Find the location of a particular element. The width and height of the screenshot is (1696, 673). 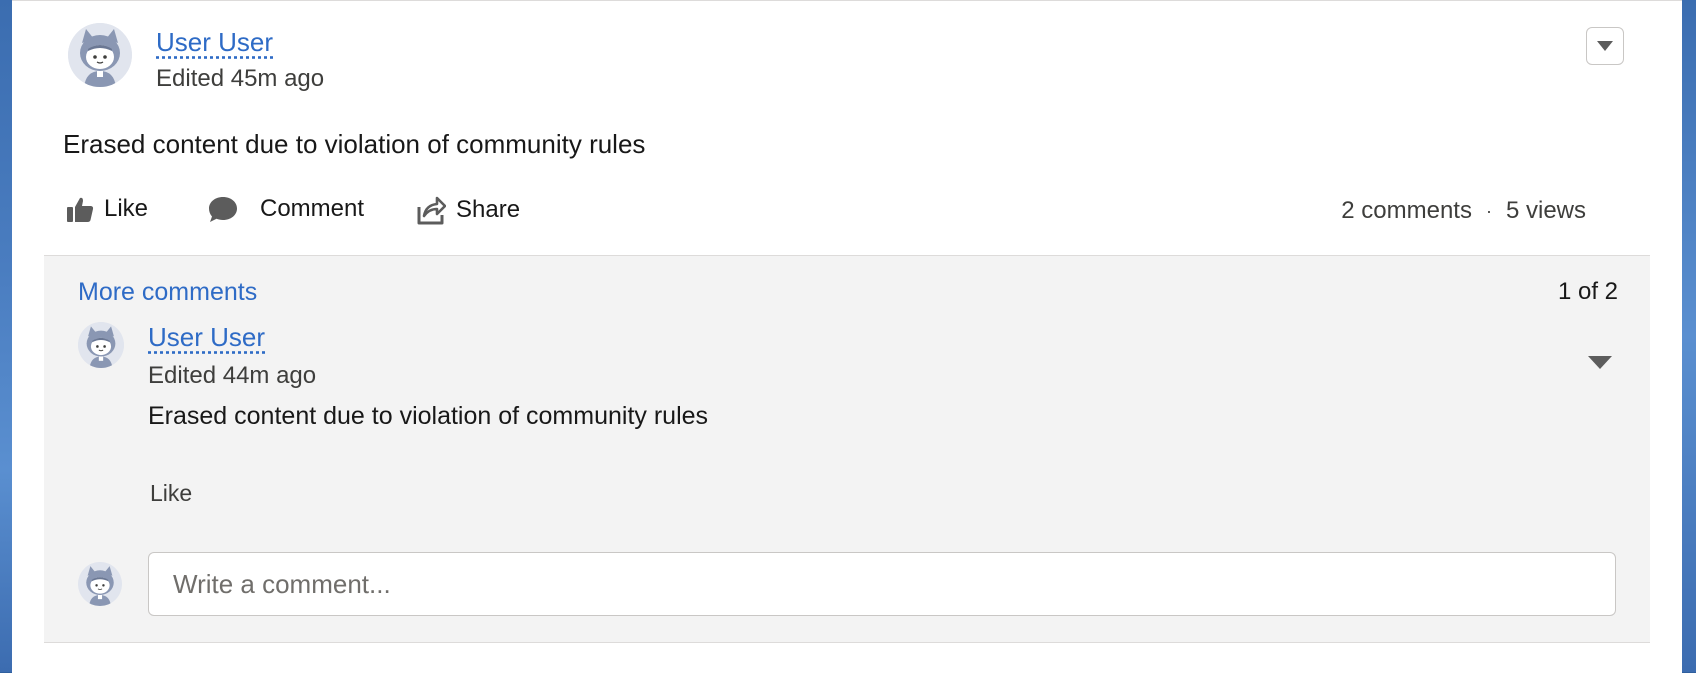

post-stats: 2 comments · 5 views is located at coordinates (1463, 211).